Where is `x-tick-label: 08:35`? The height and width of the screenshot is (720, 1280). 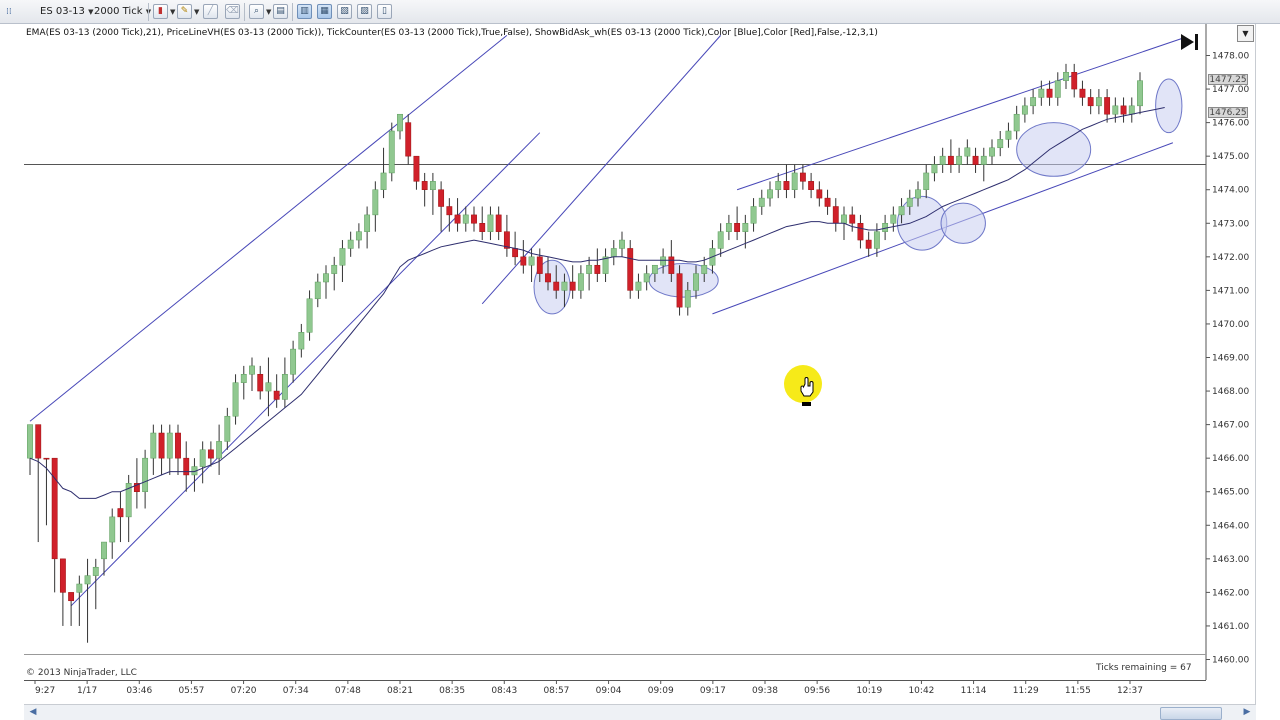 x-tick-label: 08:35 is located at coordinates (452, 691).